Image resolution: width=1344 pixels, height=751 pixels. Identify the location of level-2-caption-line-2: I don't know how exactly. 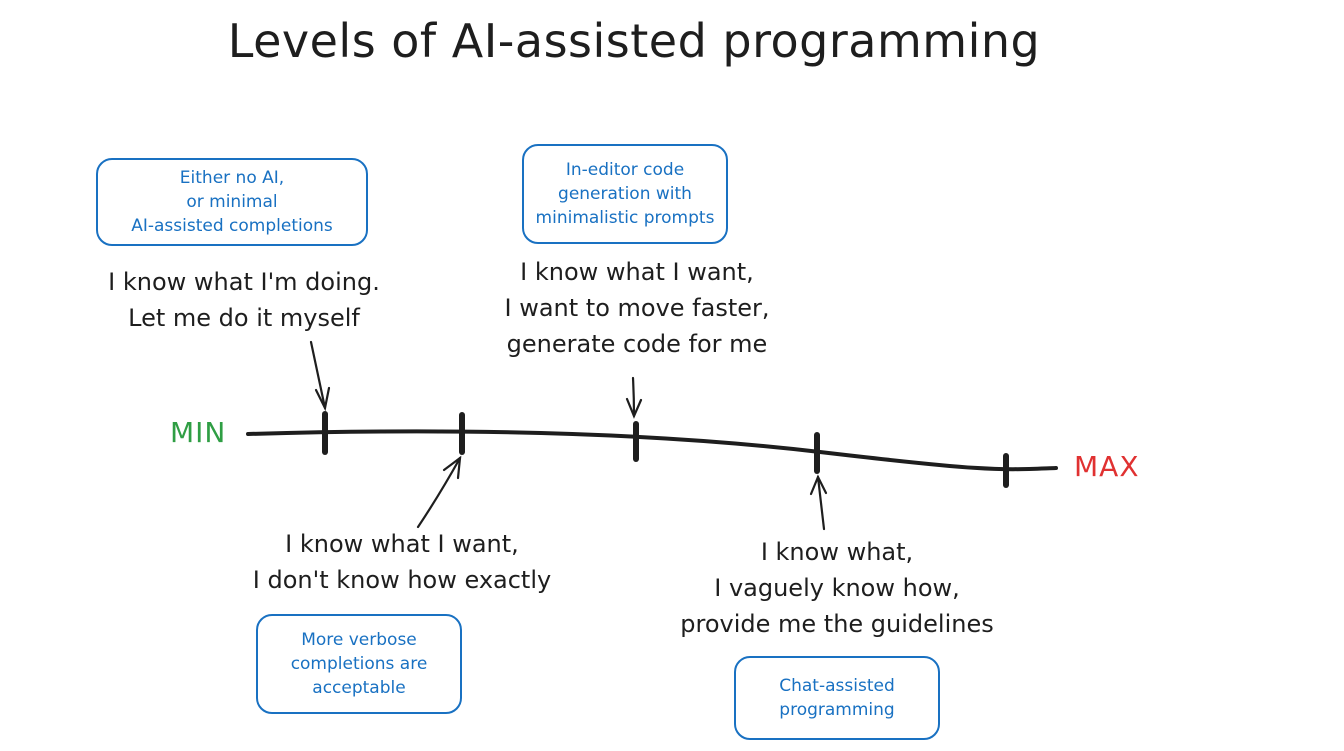
(402, 580).